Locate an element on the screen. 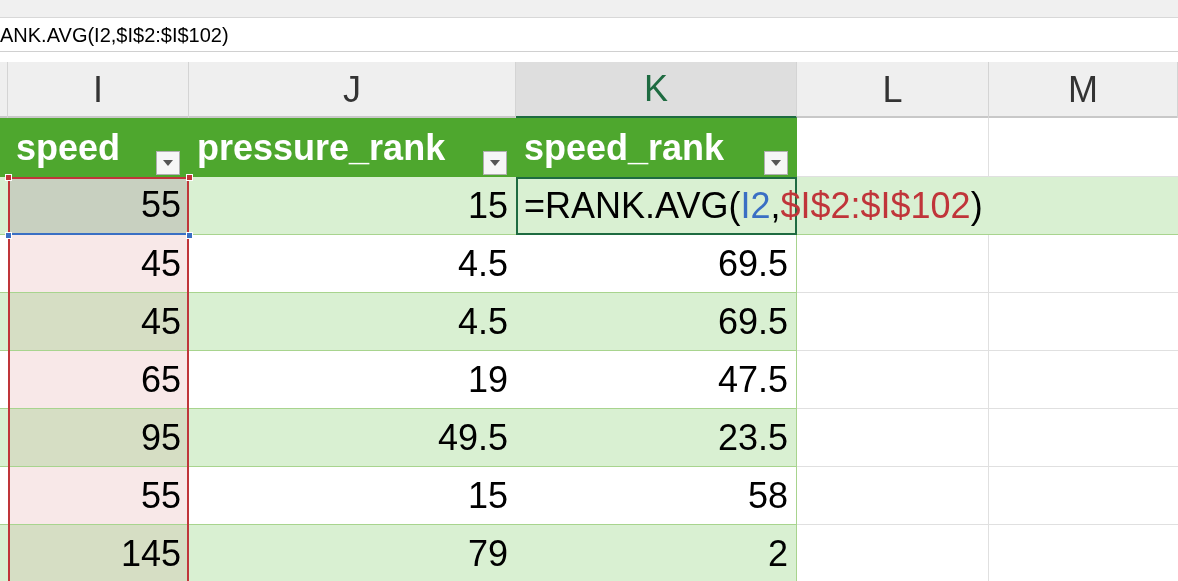  table-cell: 23.5 is located at coordinates (656, 438).